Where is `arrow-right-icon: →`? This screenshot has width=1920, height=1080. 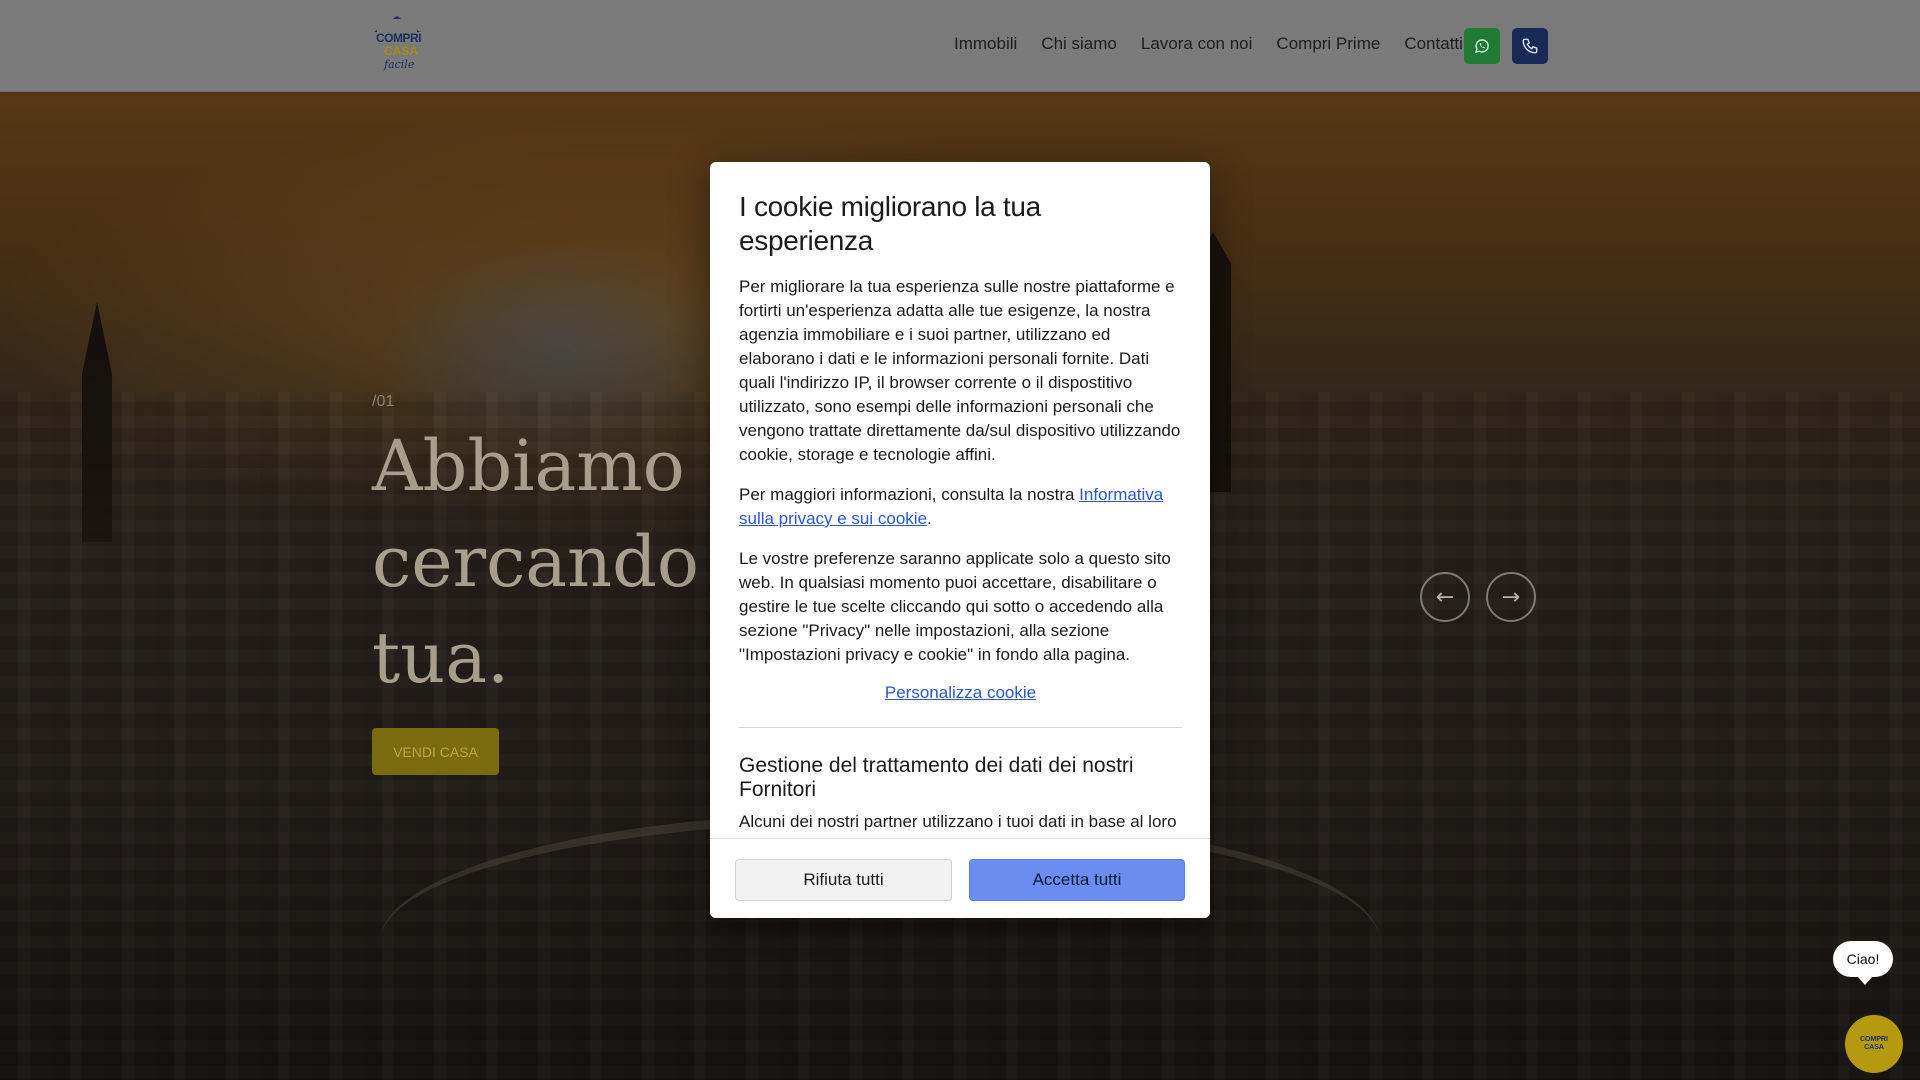
arrow-right-icon: → is located at coordinates (1511, 597).